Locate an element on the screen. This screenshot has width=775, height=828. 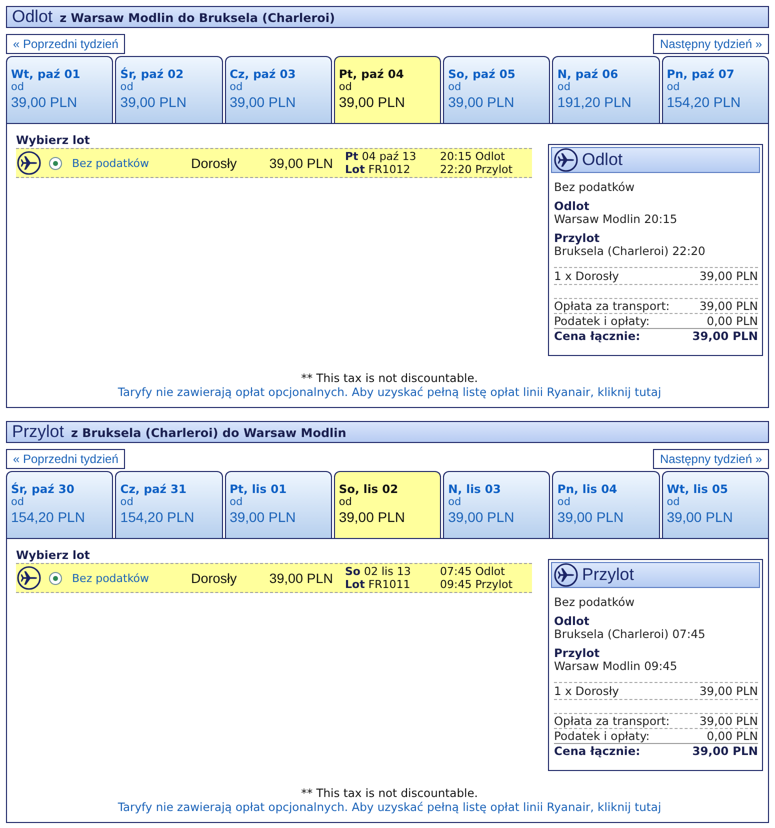
day-tab: Wt, lis 05 od 39,00 PLN is located at coordinates (715, 504).